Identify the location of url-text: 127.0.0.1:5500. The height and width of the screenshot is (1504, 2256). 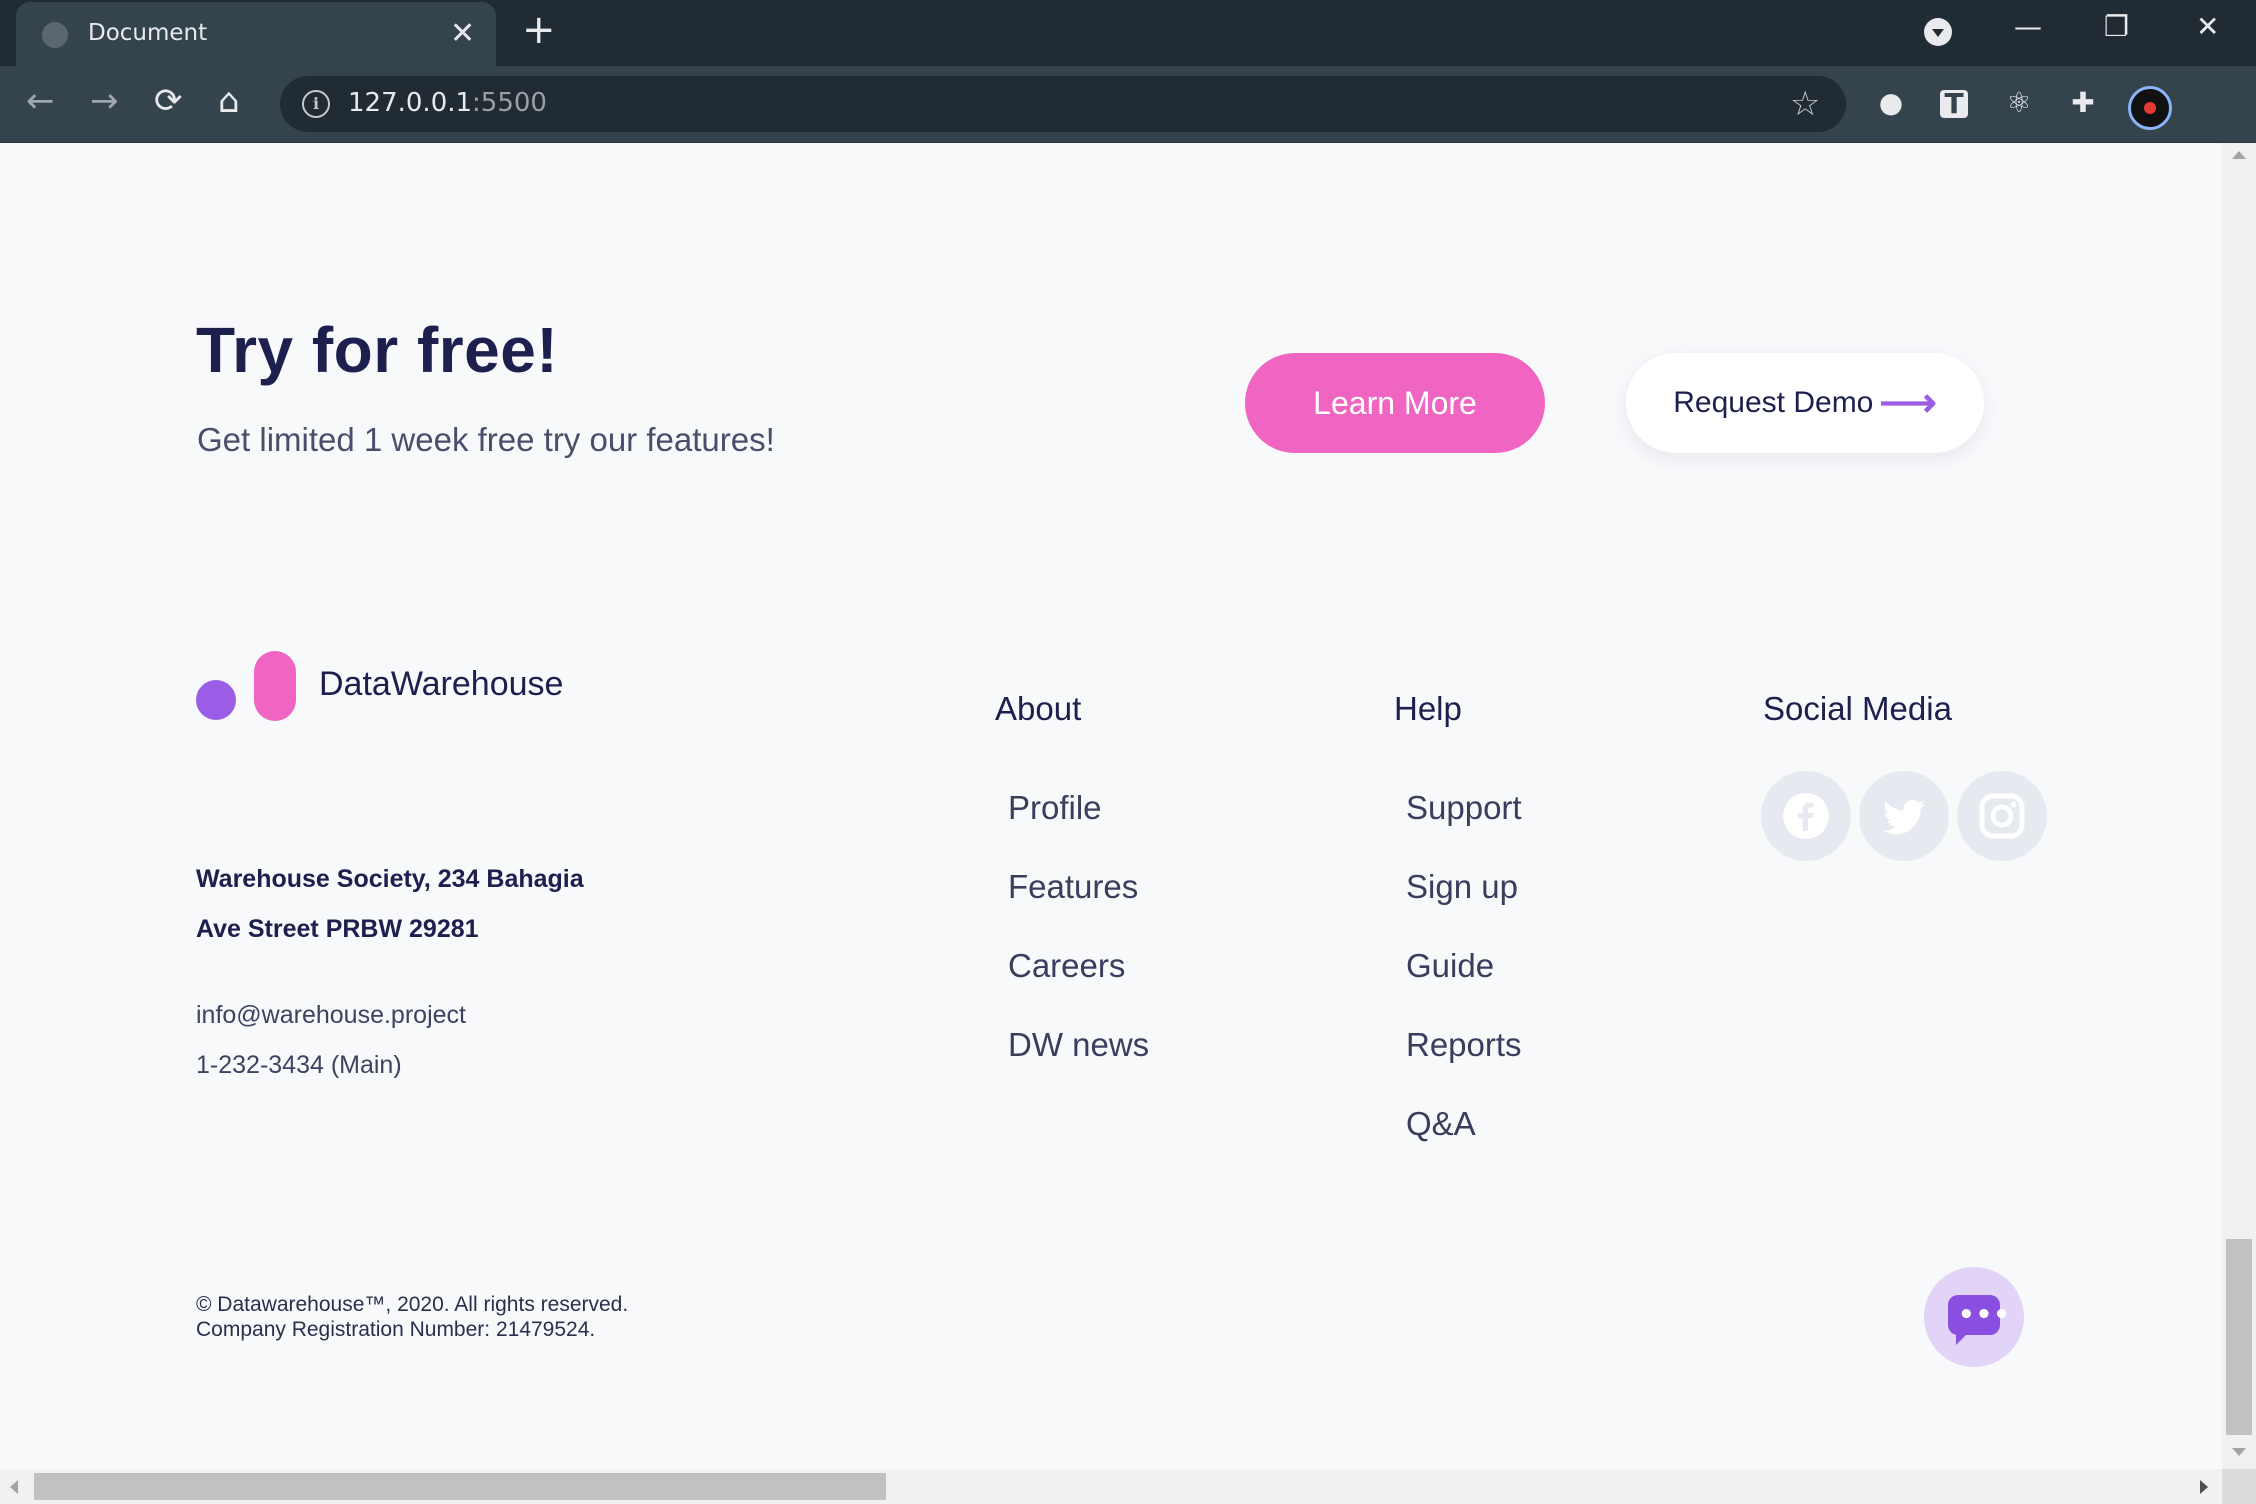
(447, 103).